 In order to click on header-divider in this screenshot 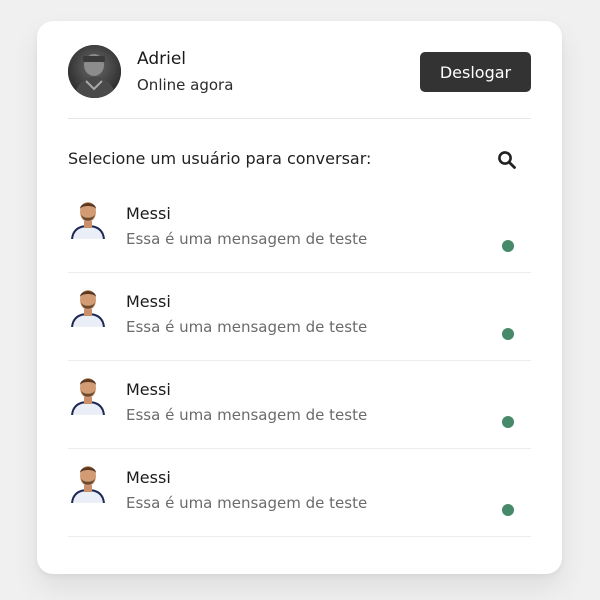, I will do `click(299, 118)`.